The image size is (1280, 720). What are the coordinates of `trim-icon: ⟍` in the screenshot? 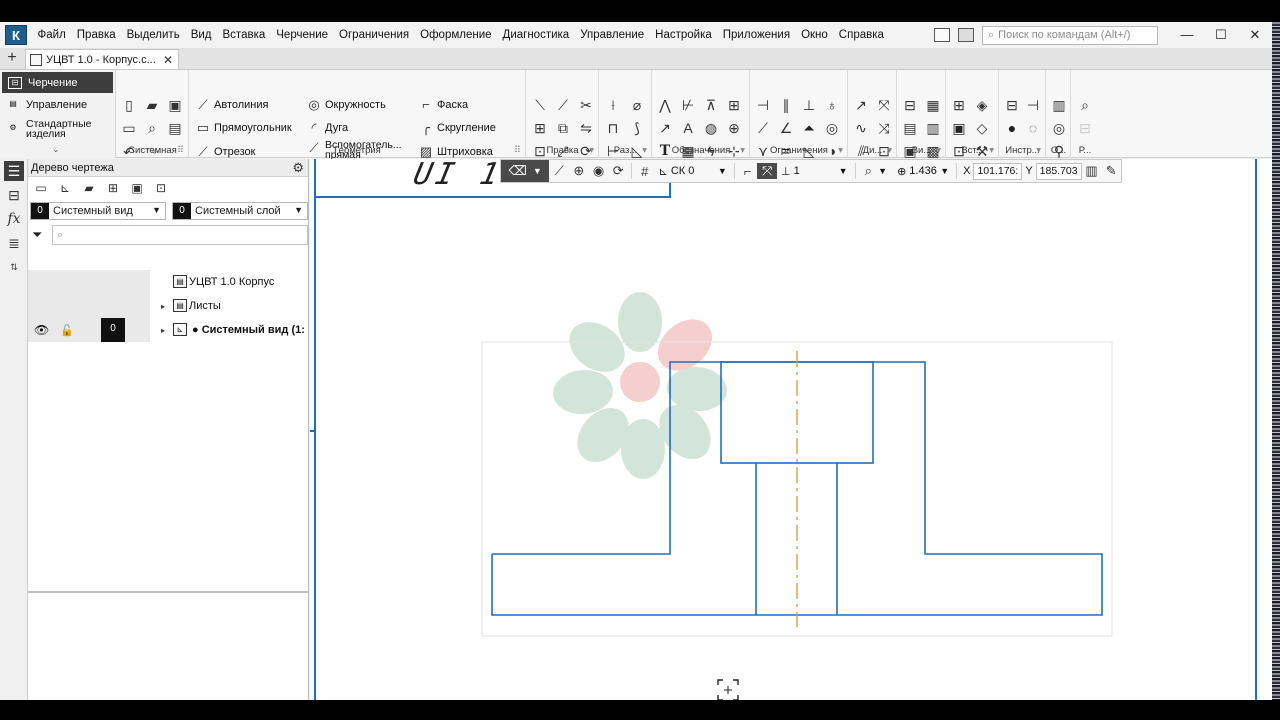 It's located at (540, 105).